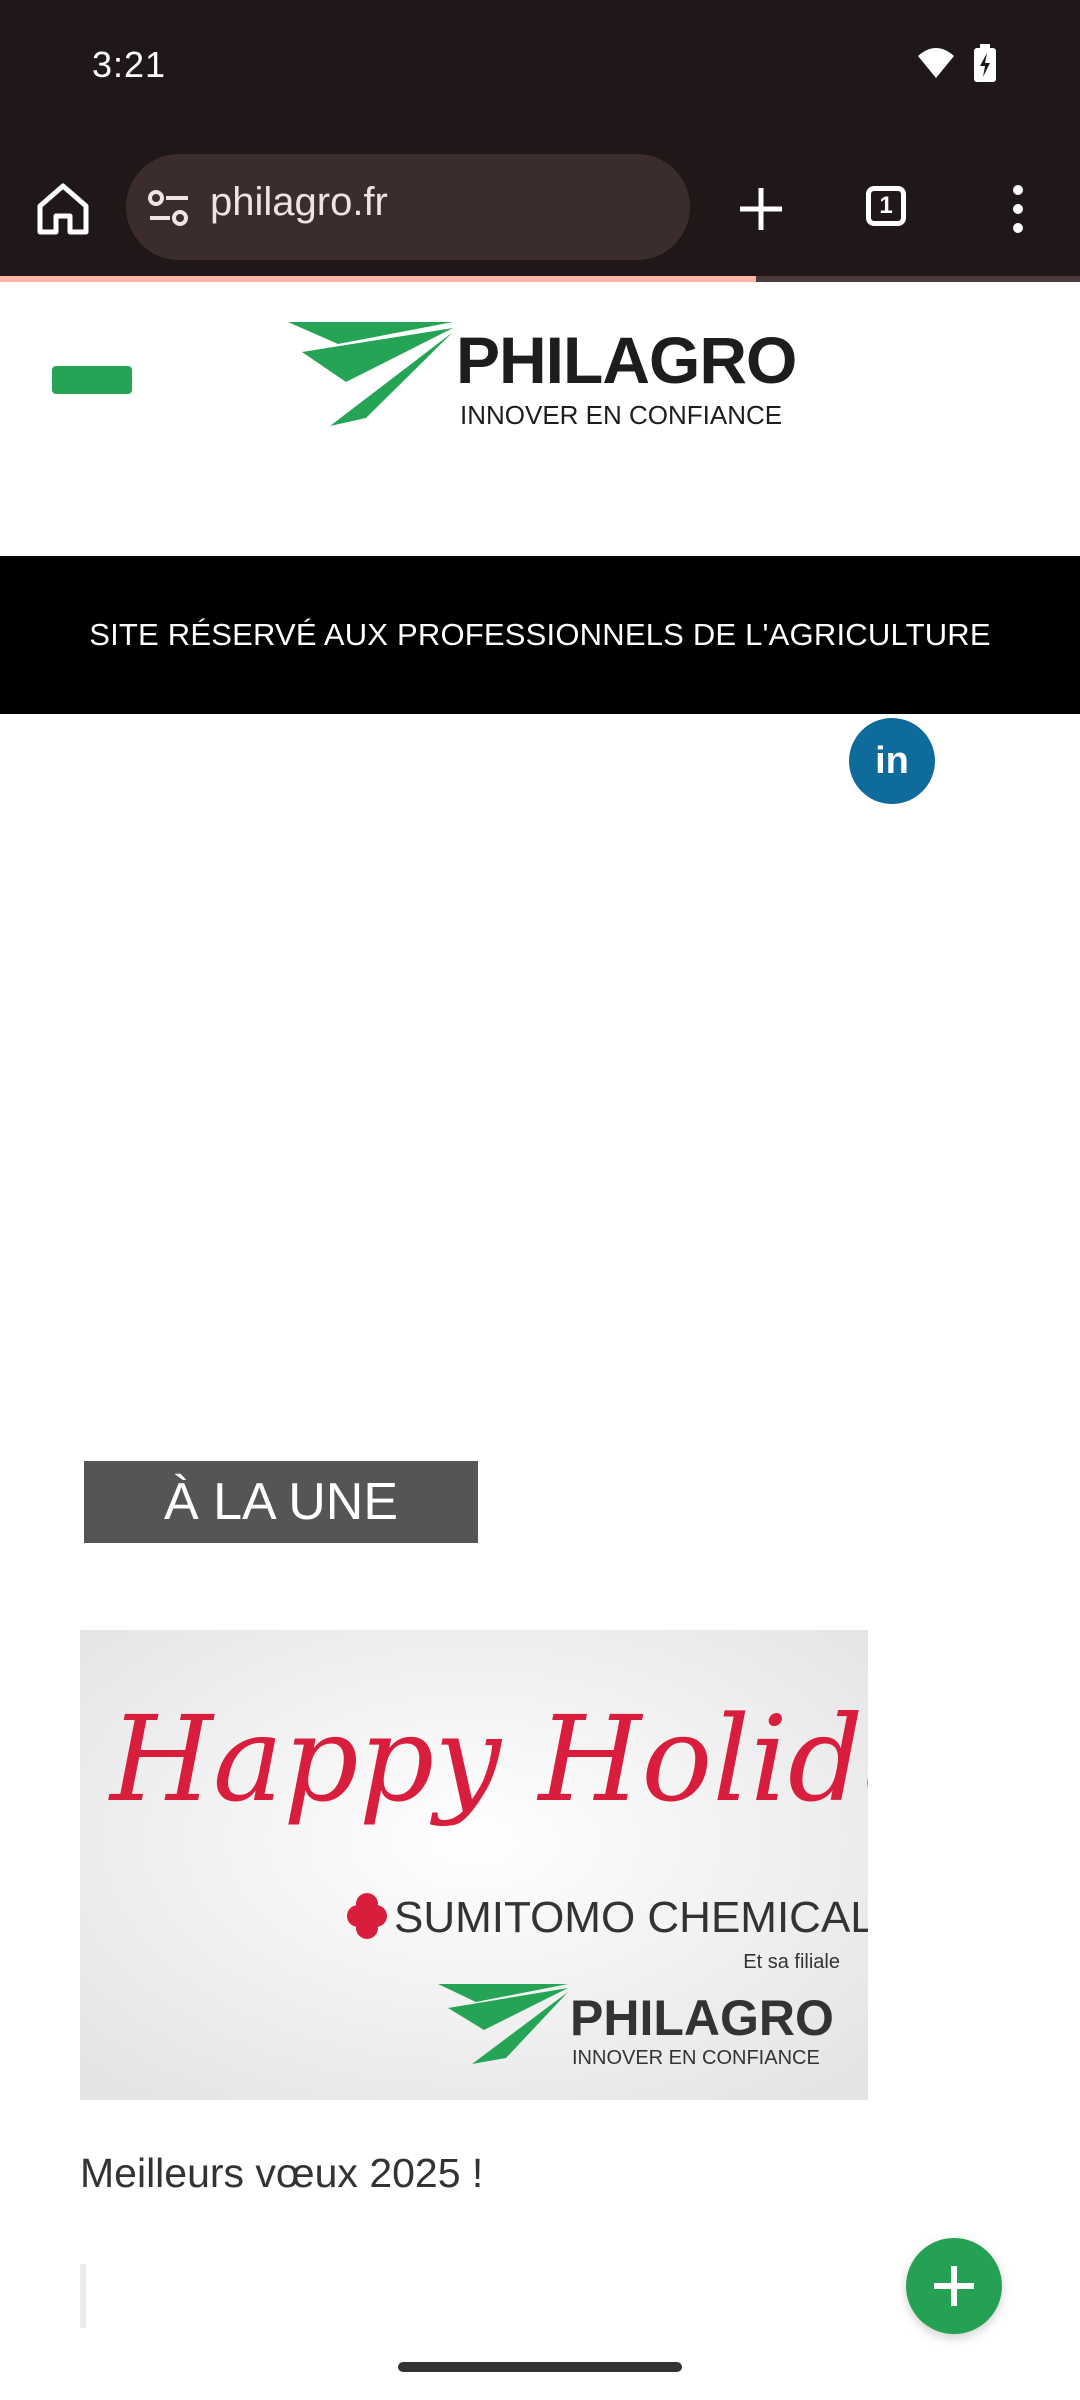 The image size is (1080, 2400). Describe the element at coordinates (956, 63) in the screenshot. I see `status-icons` at that location.